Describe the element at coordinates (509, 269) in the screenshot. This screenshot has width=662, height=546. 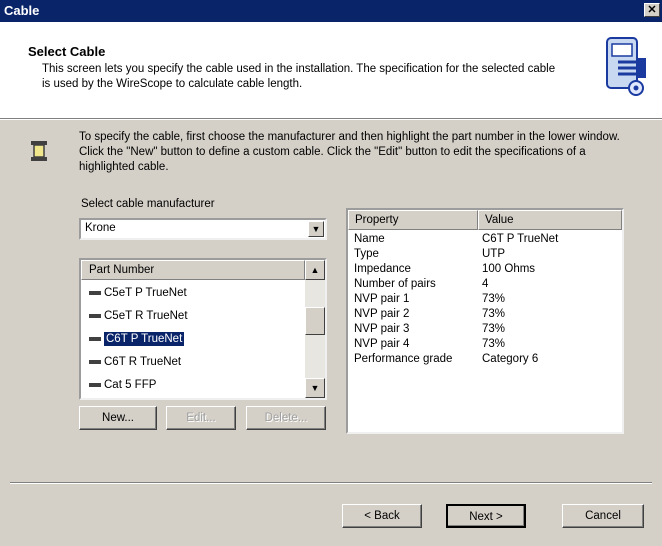
I see `property-value: 100 Ohms` at that location.